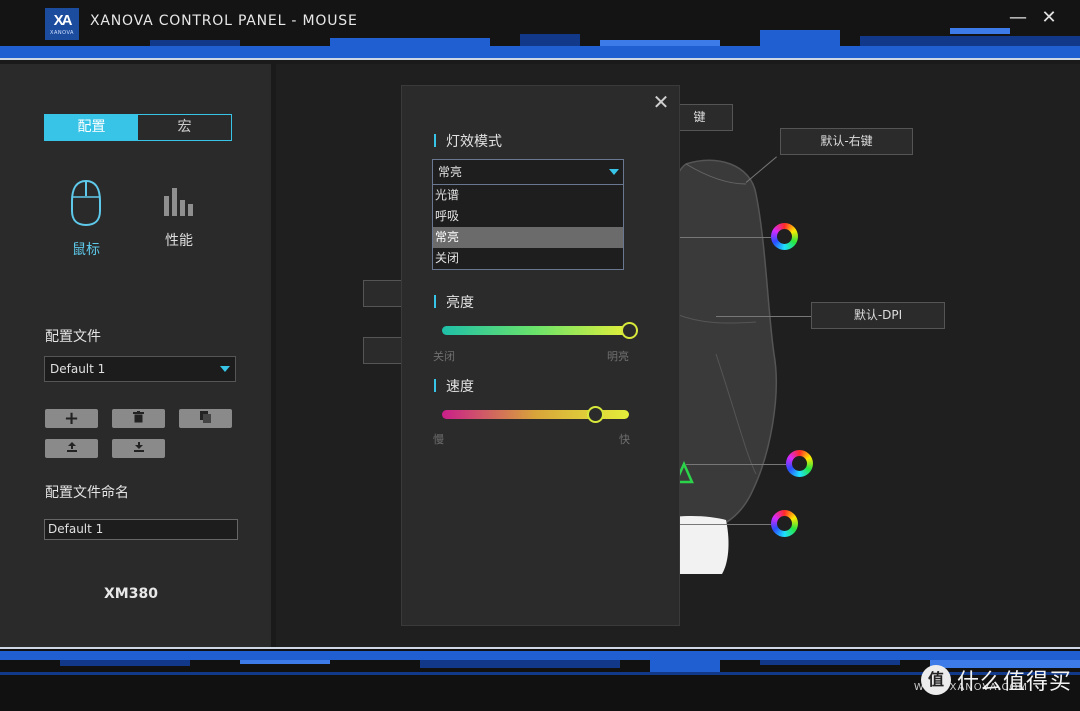 The width and height of the screenshot is (1080, 711). What do you see at coordinates (540, 679) in the screenshot?
I see `bottom-band: WWW.XANOVA.COM 值 什么值得买` at bounding box center [540, 679].